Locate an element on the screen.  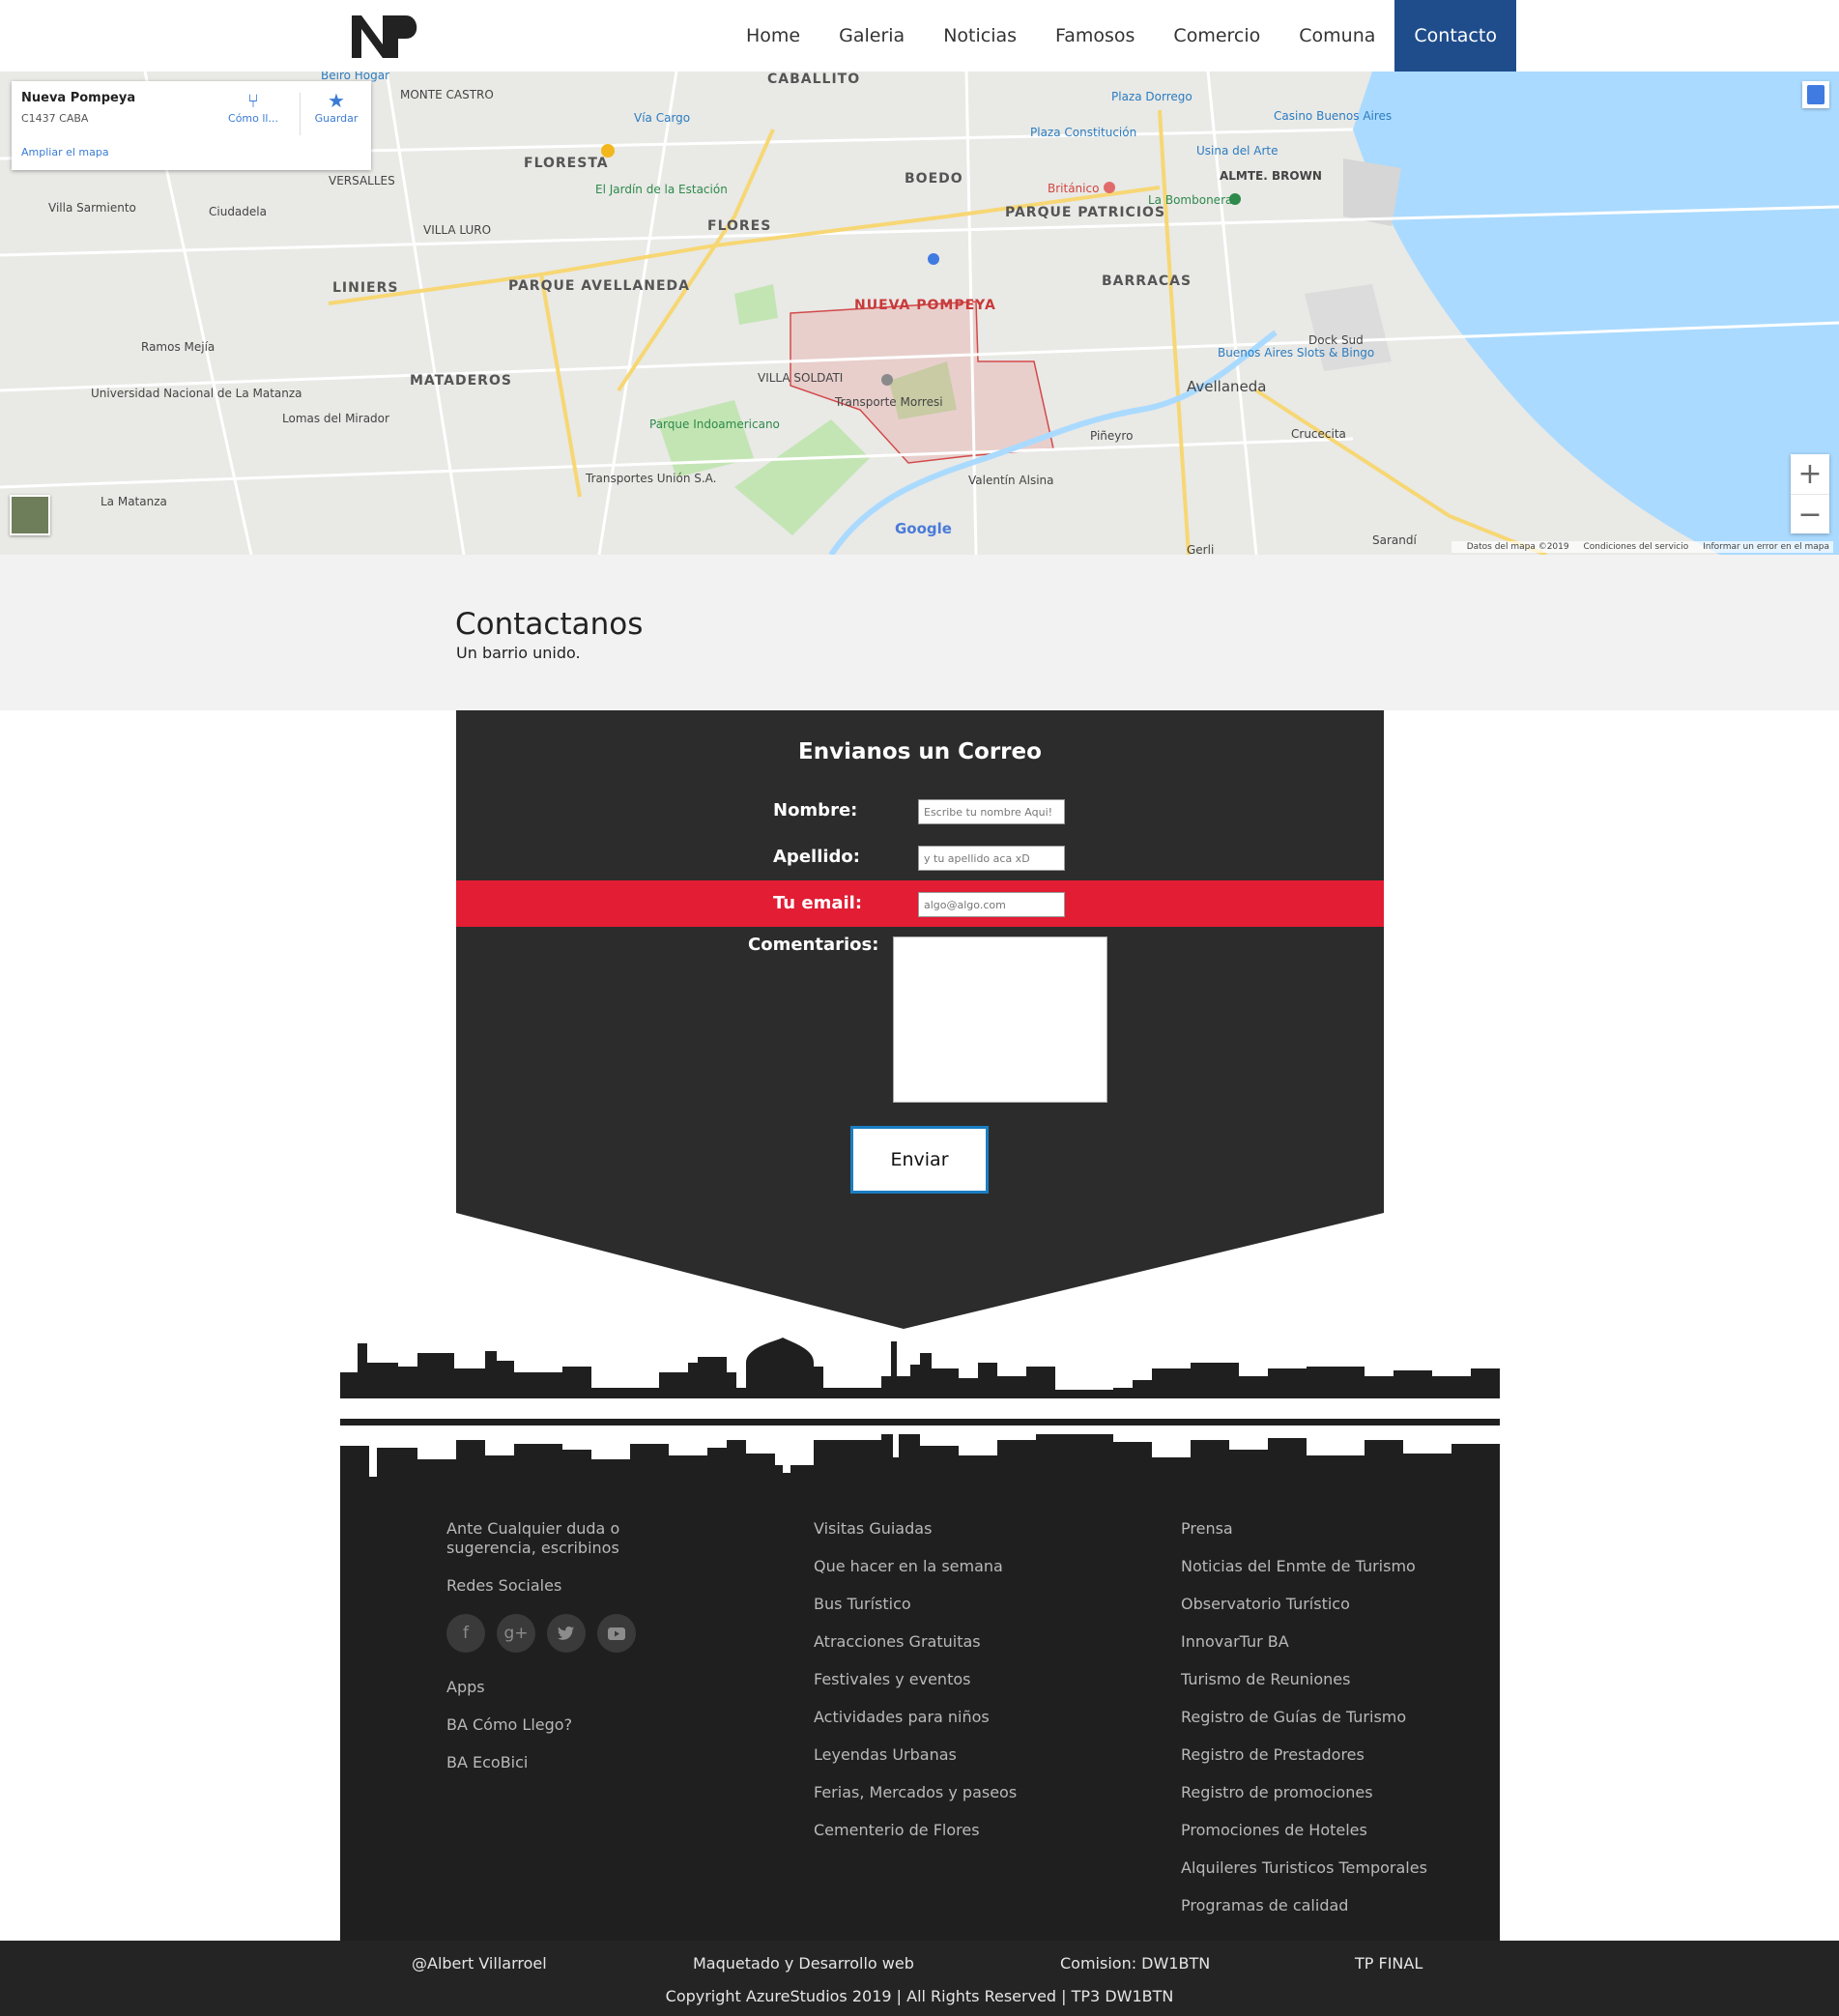
map-label: Plaza Dorrego is located at coordinates (1151, 97).